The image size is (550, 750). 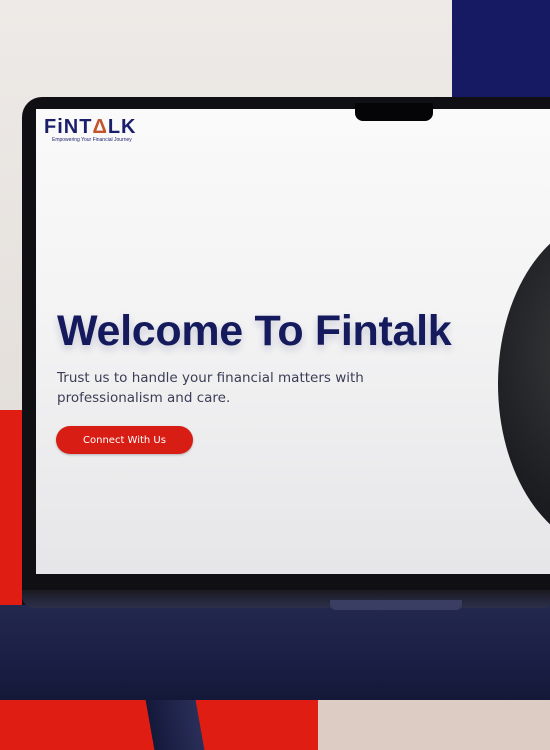 I want to click on logo-tagline: Empowering Your Financial Journey, so click(x=92, y=140).